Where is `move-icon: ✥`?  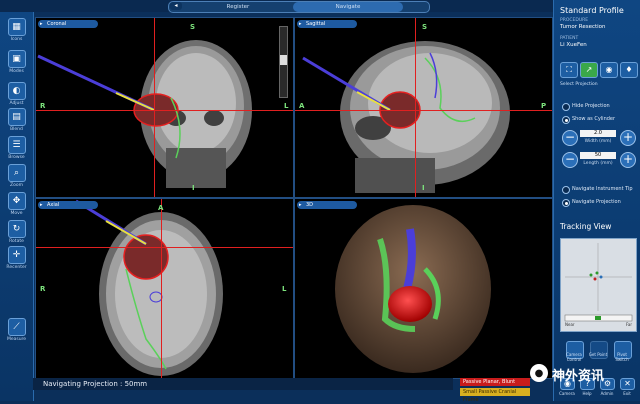
move-icon: ✥ is located at coordinates (16, 201).